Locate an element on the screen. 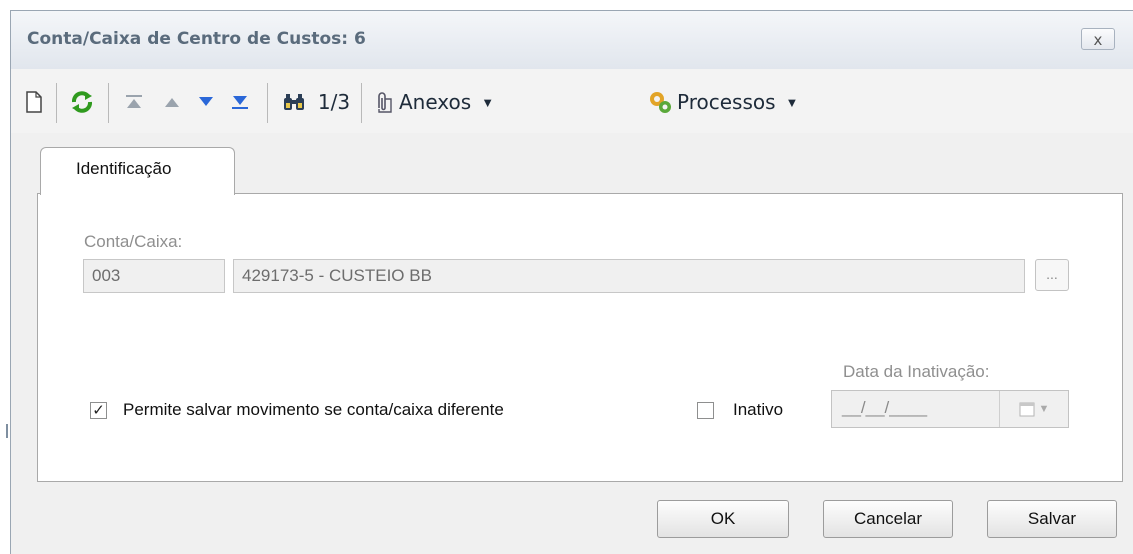 Image resolution: width=1133 pixels, height=554 pixels. data-inativacao-field: __/__/____ ▼ is located at coordinates (950, 409).